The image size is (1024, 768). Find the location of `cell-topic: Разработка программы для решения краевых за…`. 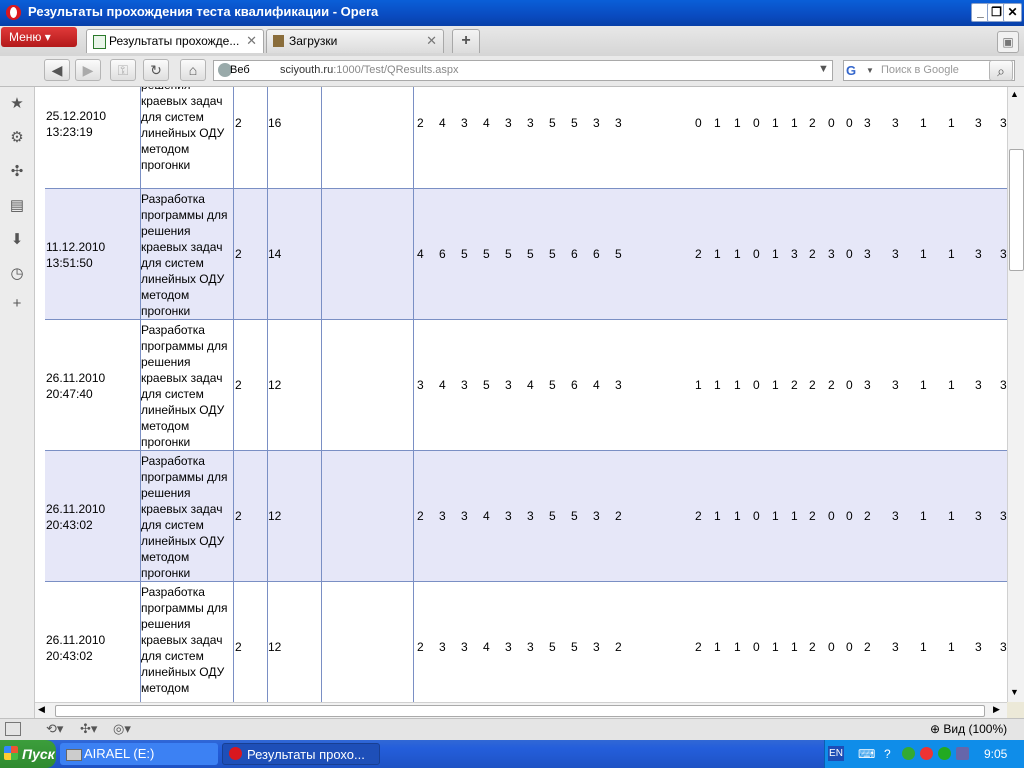

cell-topic: Разработка программы для решения краевых за… is located at coordinates (187, 517).